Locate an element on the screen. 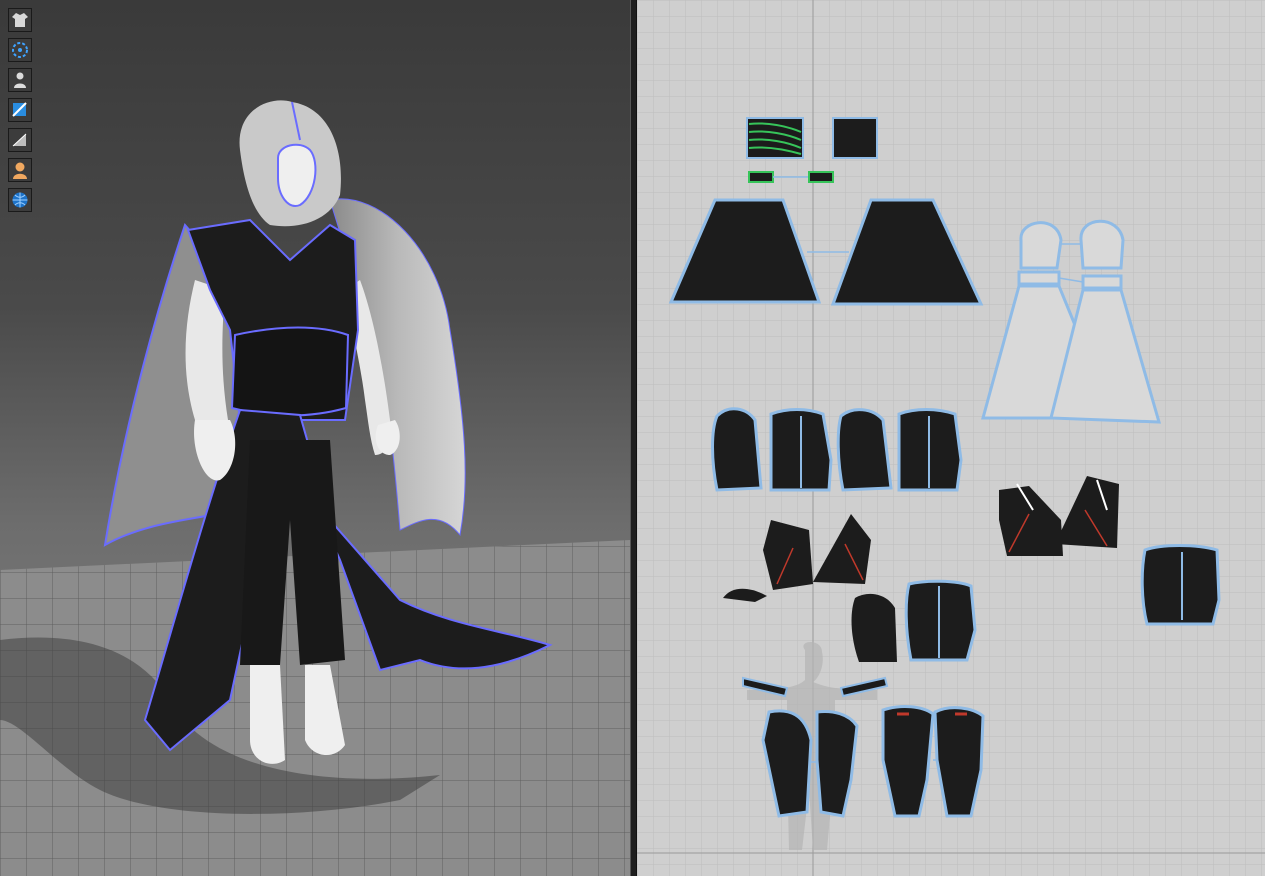 The height and width of the screenshot is (876, 1265). pattern-piece-sleeve is located at coordinates (874, 627).